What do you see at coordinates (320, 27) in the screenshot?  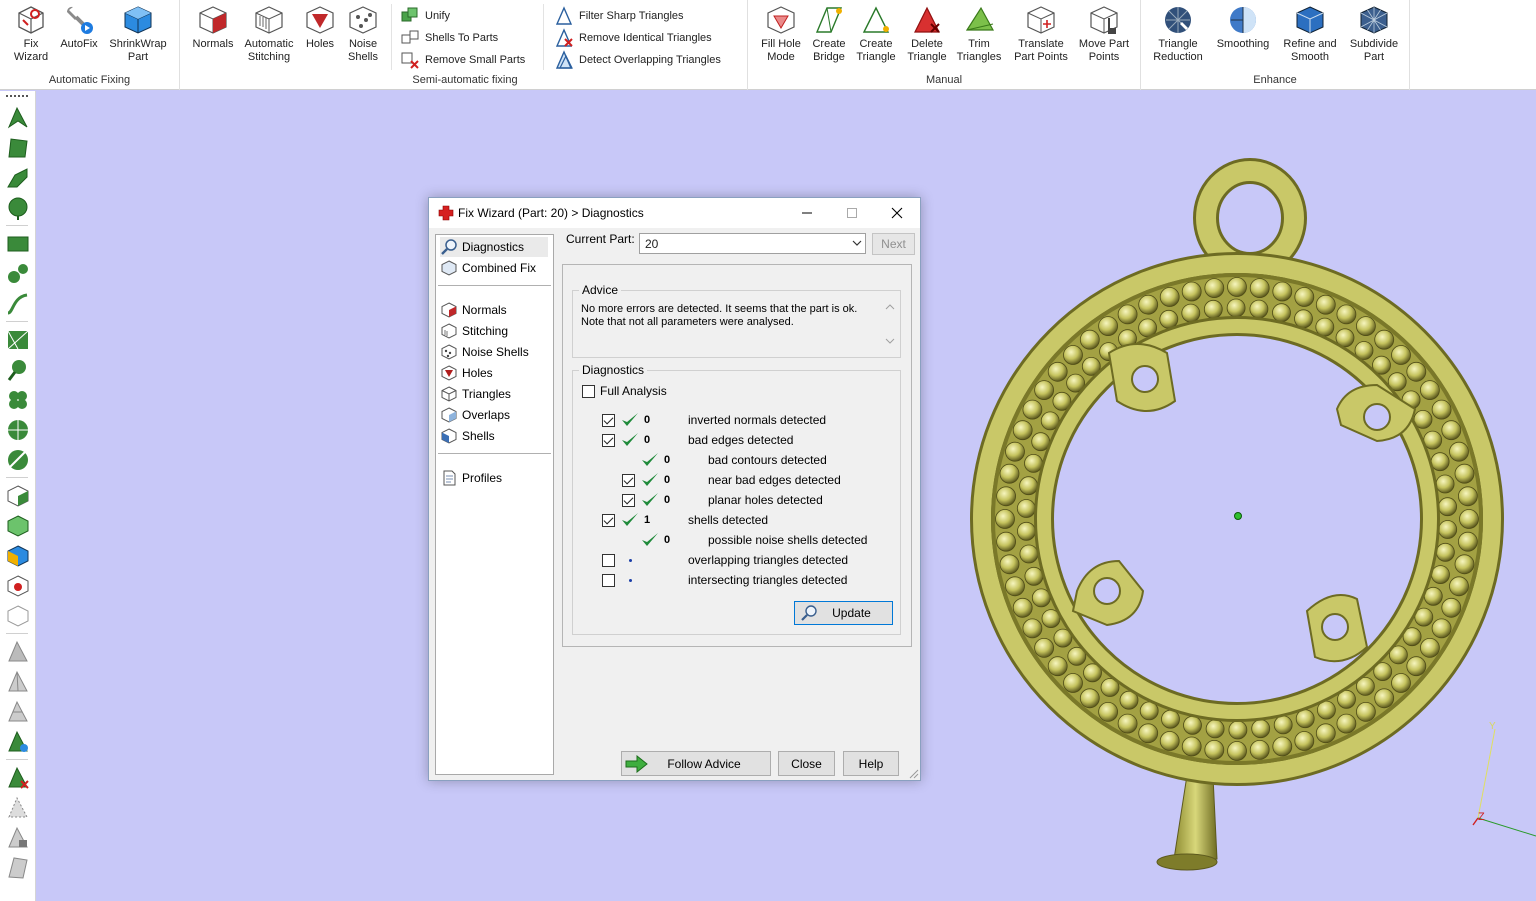 I see `holes-button: Holes` at bounding box center [320, 27].